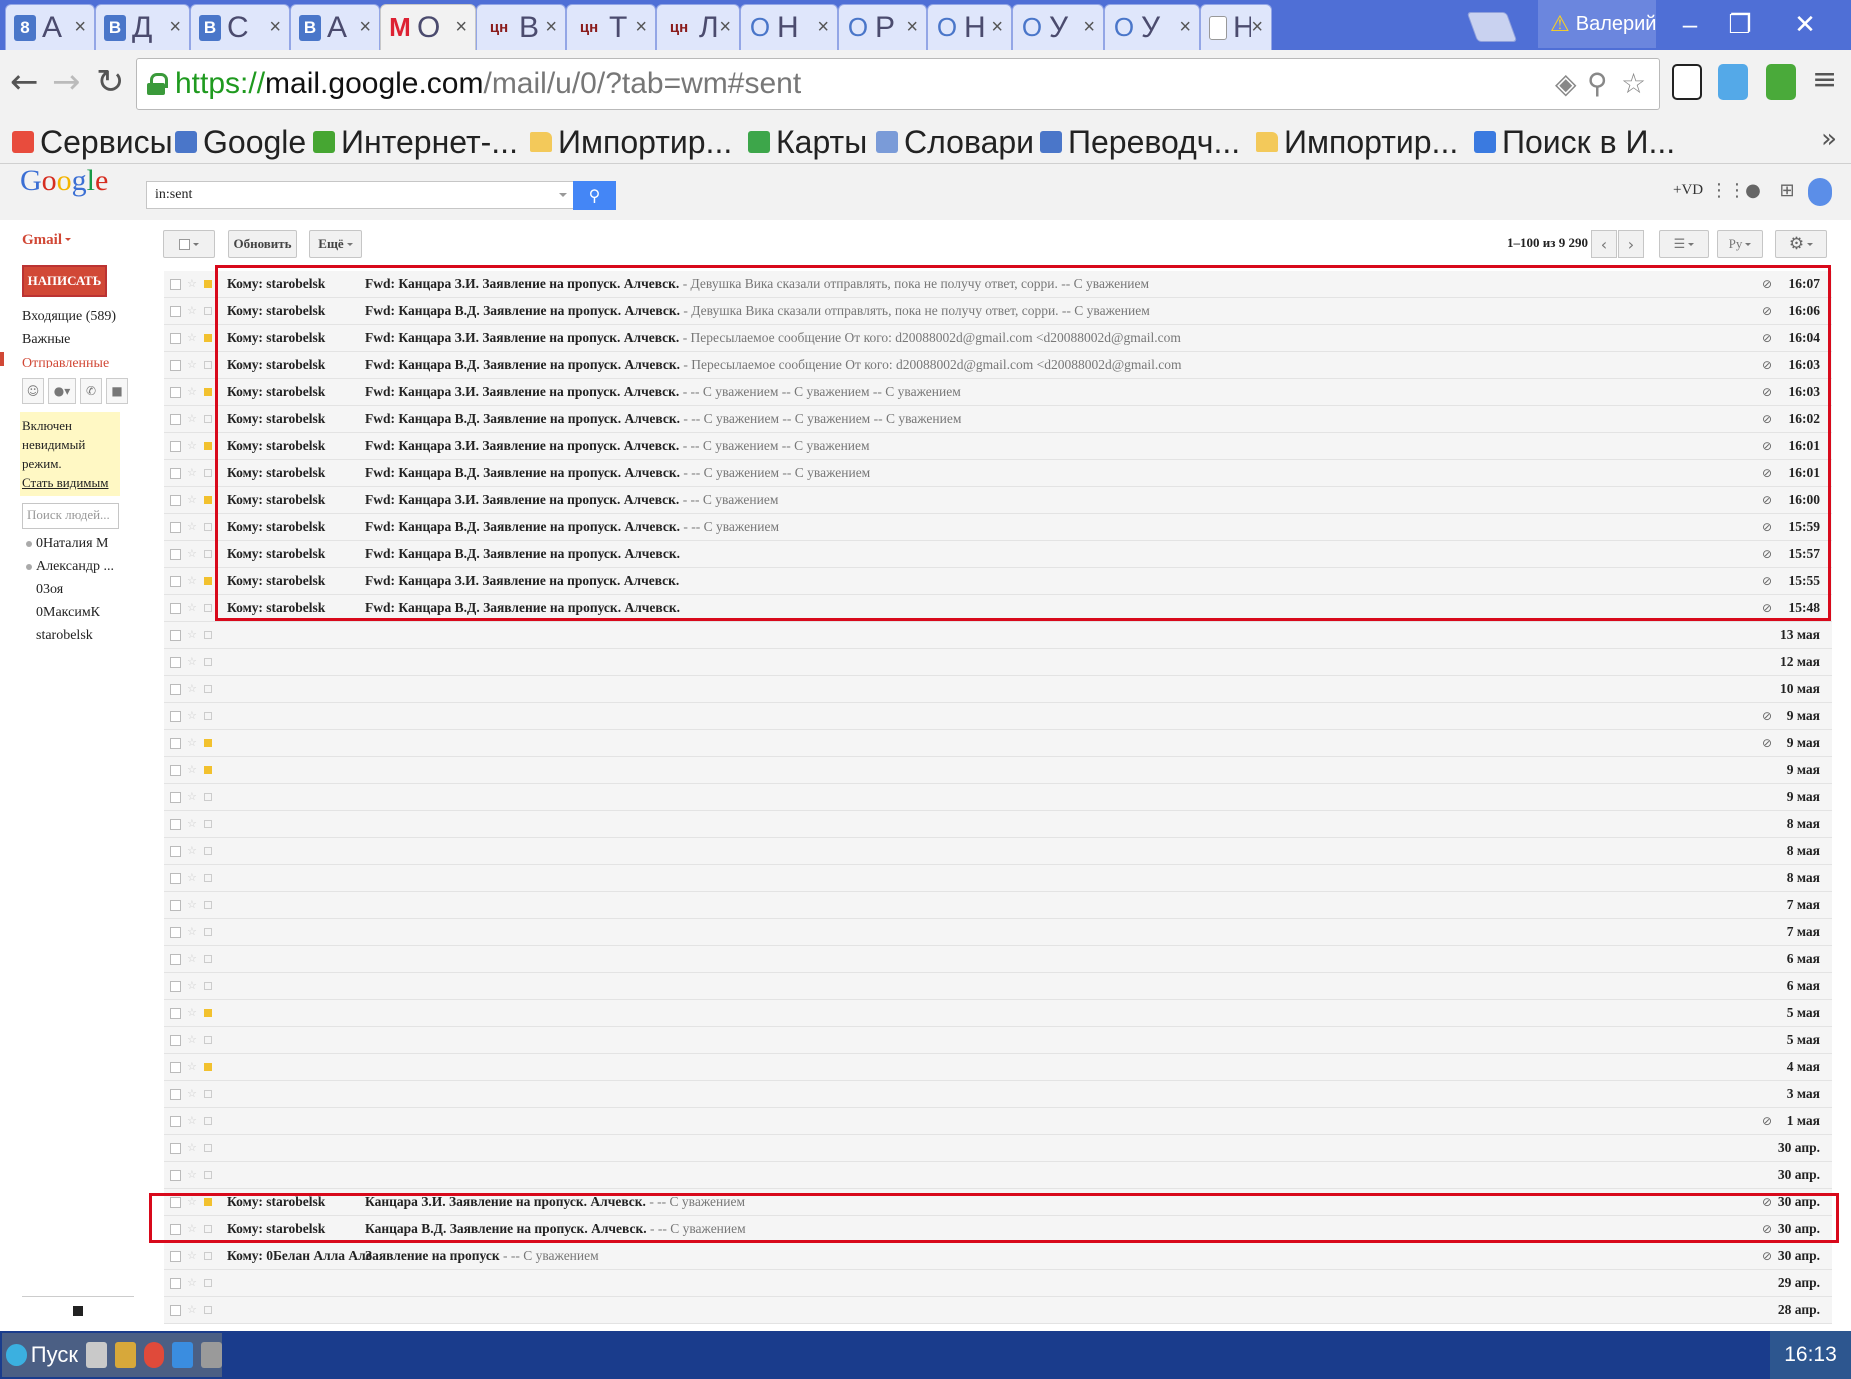 The image size is (1851, 1379). I want to click on forward-icon: →, so click(66, 82).